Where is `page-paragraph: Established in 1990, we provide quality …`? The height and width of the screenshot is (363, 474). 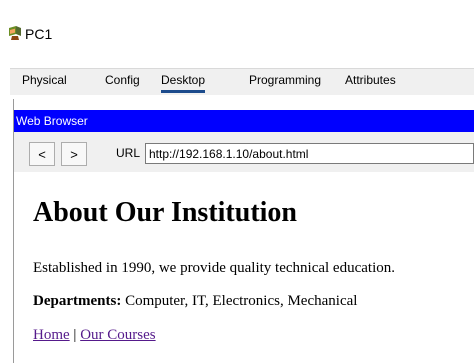
page-paragraph: Established in 1990, we provide quality … is located at coordinates (214, 268).